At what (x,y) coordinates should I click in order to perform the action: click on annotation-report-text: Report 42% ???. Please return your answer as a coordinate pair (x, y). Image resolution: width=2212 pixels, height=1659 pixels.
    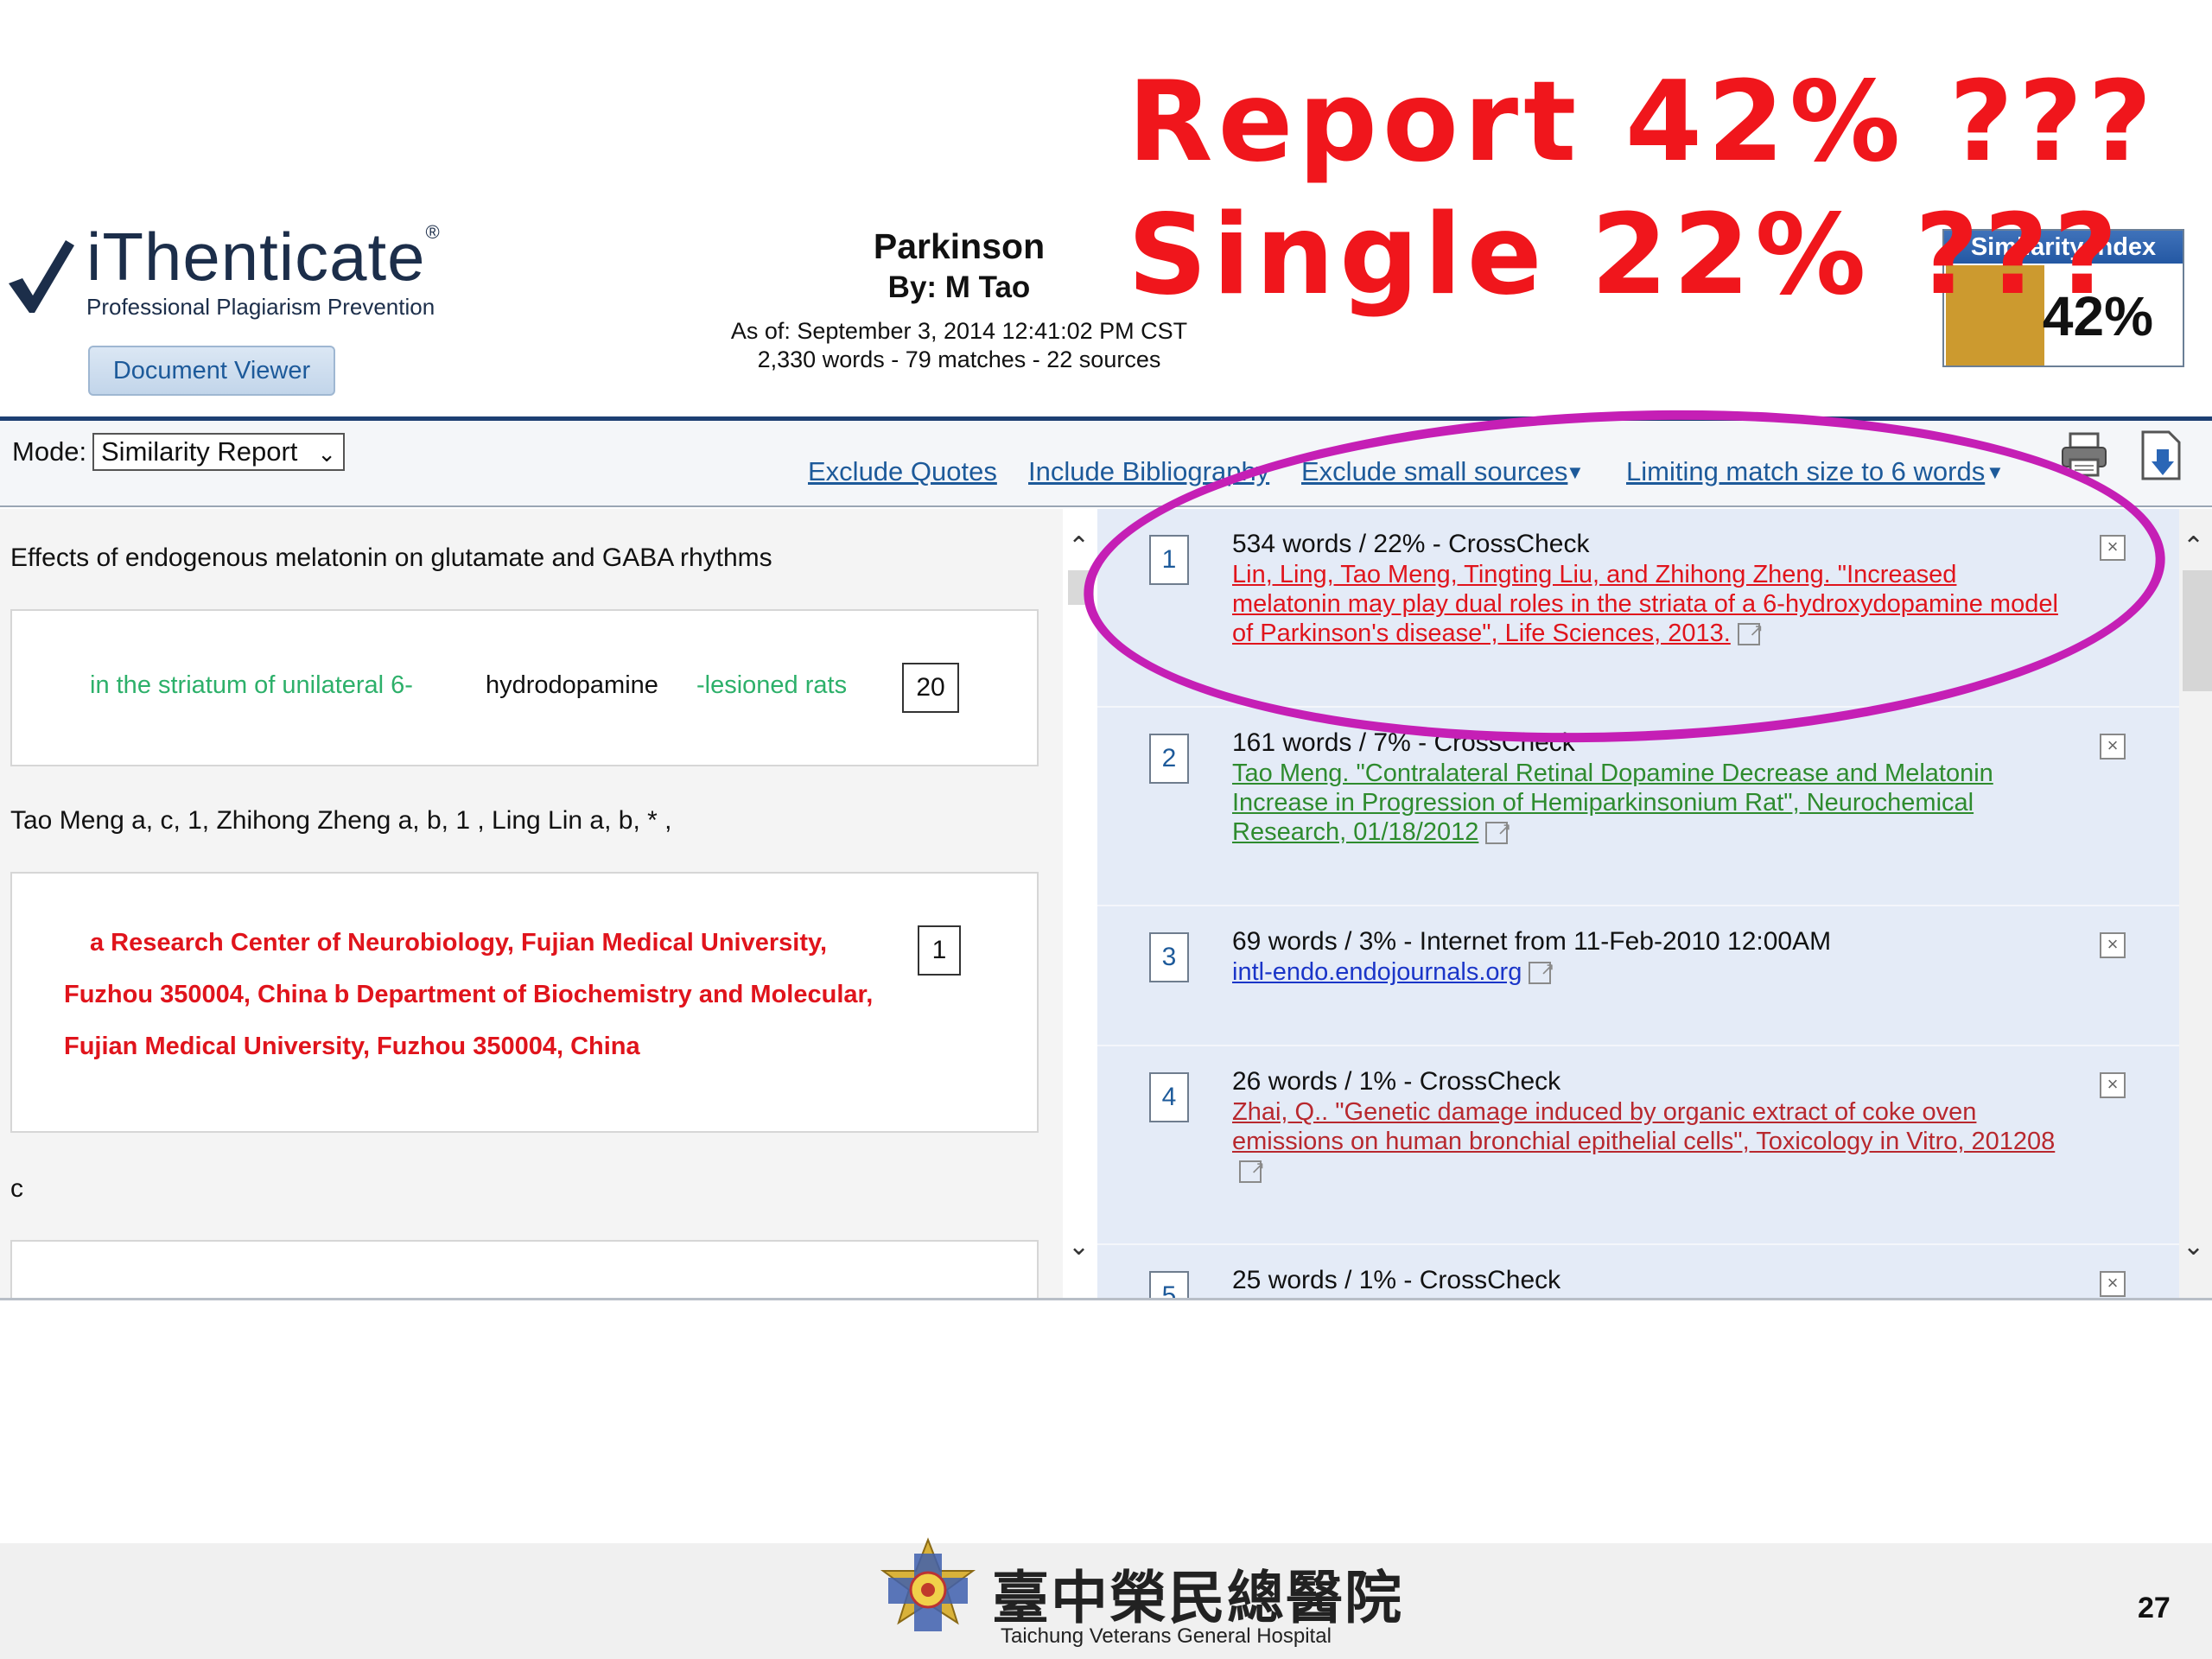
    Looking at the image, I should click on (1643, 123).